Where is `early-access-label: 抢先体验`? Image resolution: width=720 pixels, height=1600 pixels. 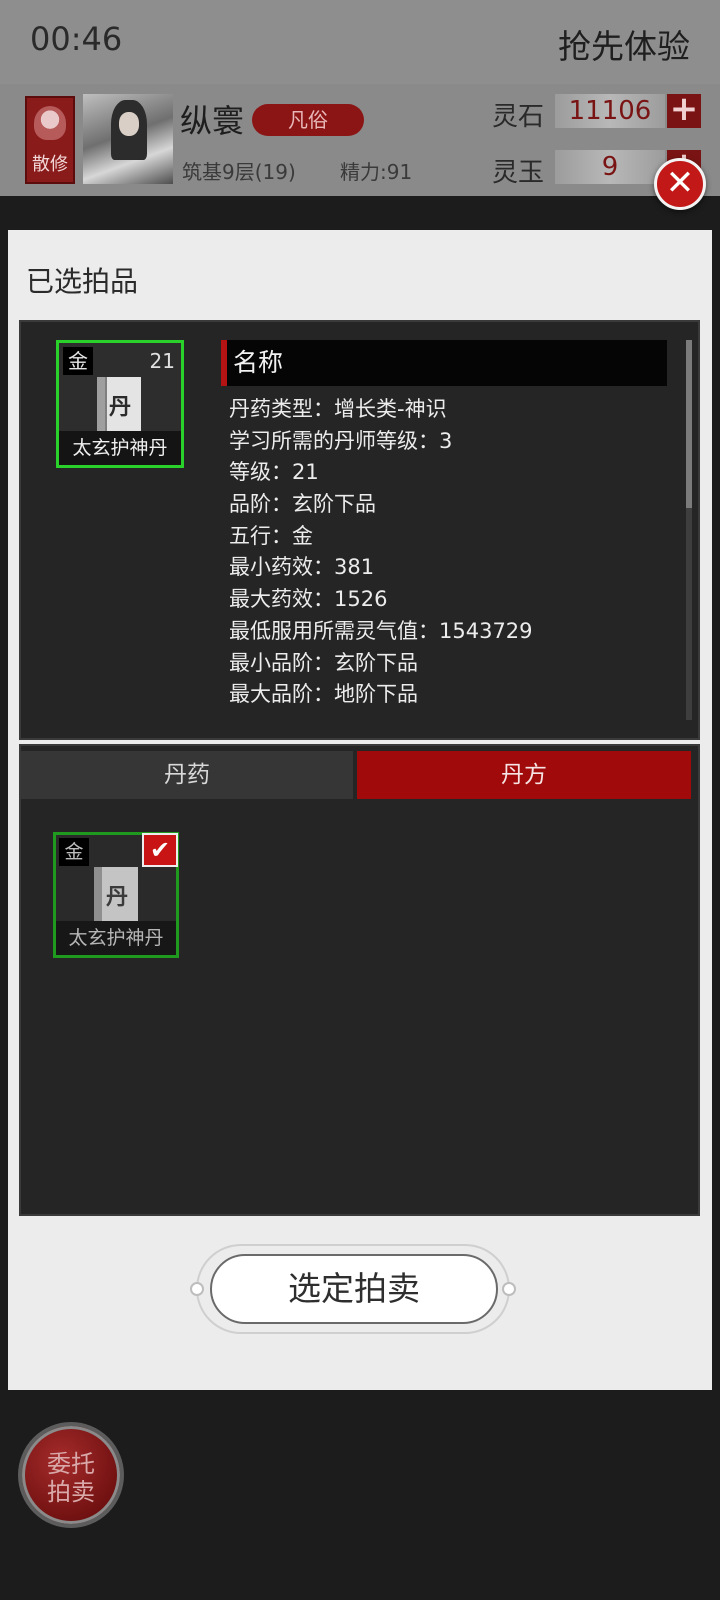
early-access-label: 抢先体验 is located at coordinates (624, 44).